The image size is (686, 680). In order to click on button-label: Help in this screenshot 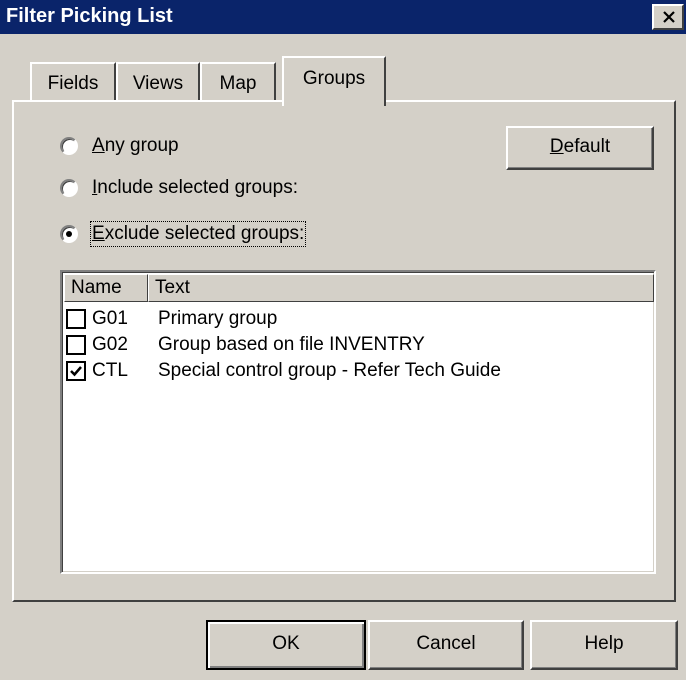, I will do `click(604, 643)`.